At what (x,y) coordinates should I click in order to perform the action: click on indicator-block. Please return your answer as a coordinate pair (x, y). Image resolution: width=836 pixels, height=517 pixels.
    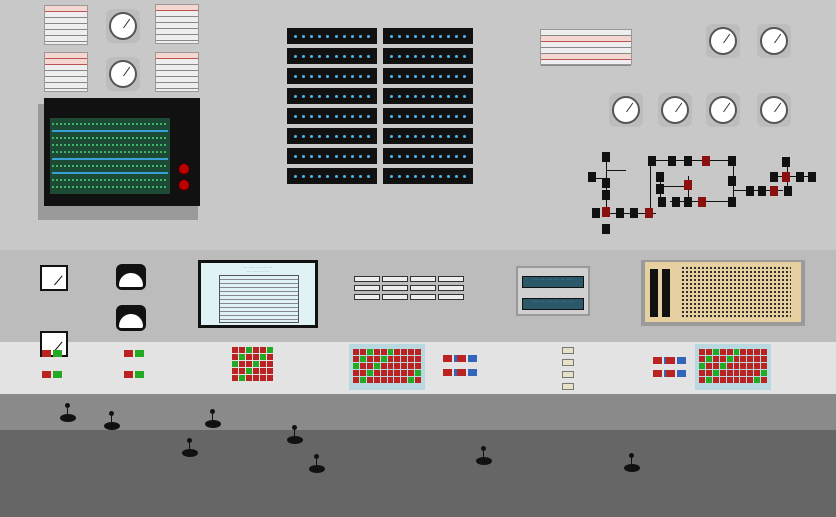
    Looking at the image, I should click on (253, 363).